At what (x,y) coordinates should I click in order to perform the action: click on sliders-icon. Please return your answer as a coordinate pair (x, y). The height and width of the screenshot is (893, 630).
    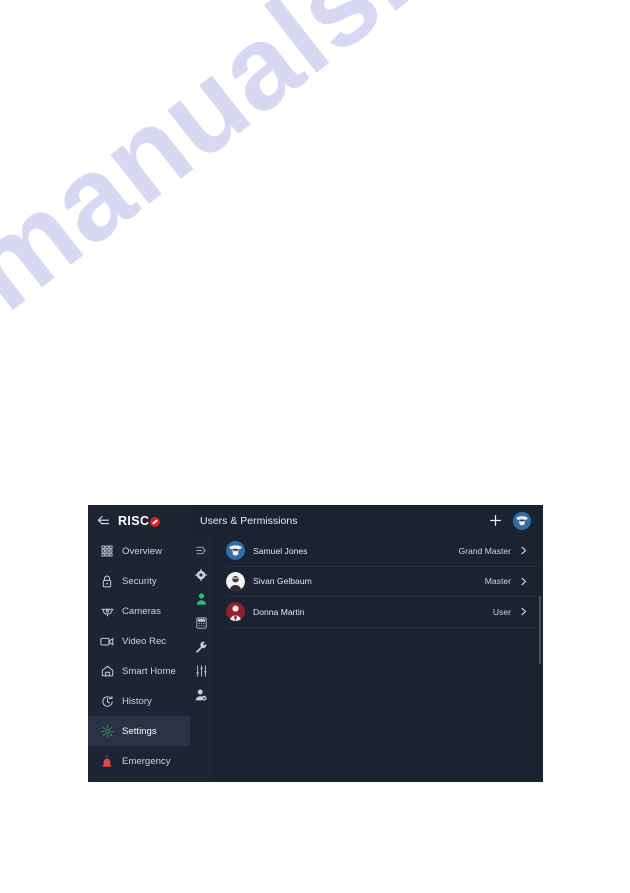
    Looking at the image, I should click on (201, 670).